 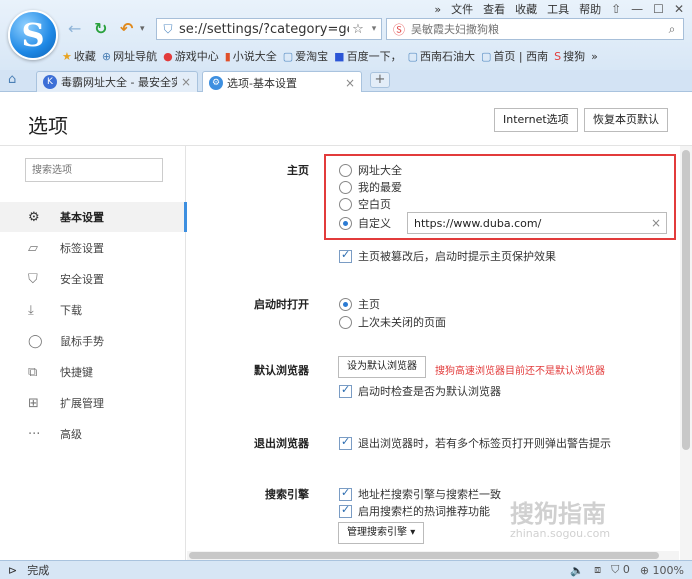 I want to click on homepage-option-nav: 网址大全, so click(x=370, y=170).